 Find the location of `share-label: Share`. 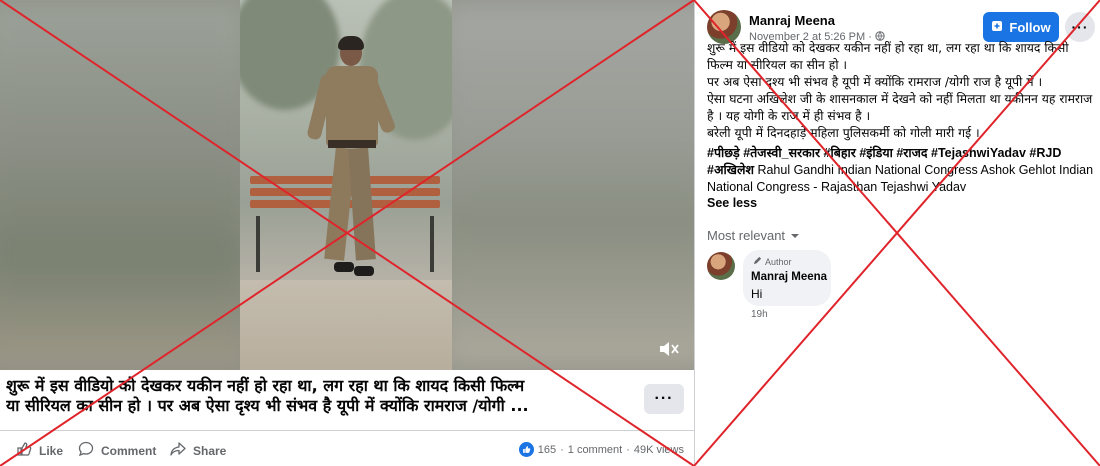

share-label: Share is located at coordinates (210, 450).